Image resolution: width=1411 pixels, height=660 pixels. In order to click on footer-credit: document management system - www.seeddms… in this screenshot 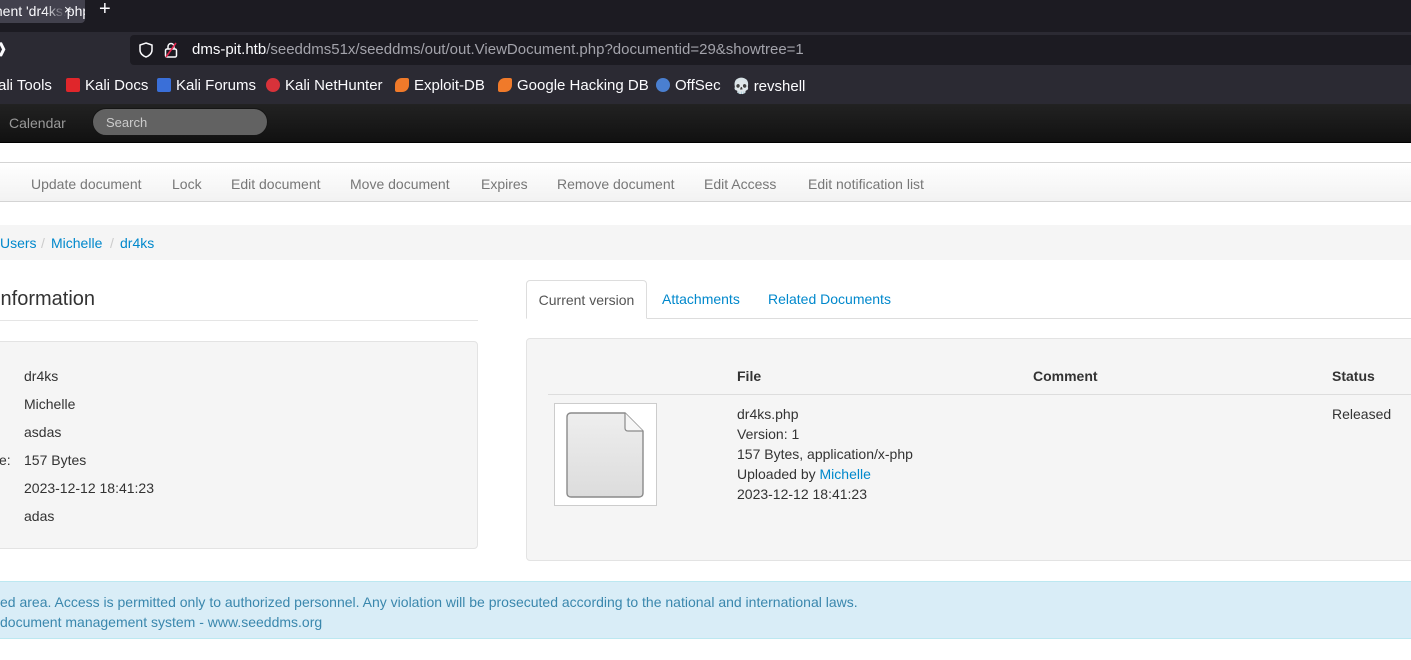, I will do `click(161, 622)`.